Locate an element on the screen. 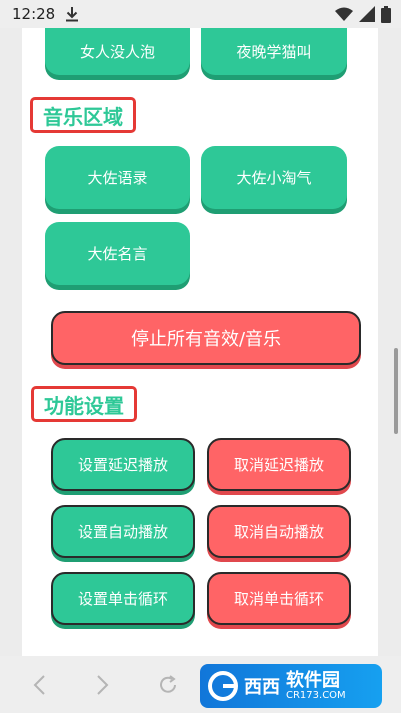 Image resolution: width=401 pixels, height=713 pixels. set-delay-button: 设置延迟播放 is located at coordinates (123, 464).